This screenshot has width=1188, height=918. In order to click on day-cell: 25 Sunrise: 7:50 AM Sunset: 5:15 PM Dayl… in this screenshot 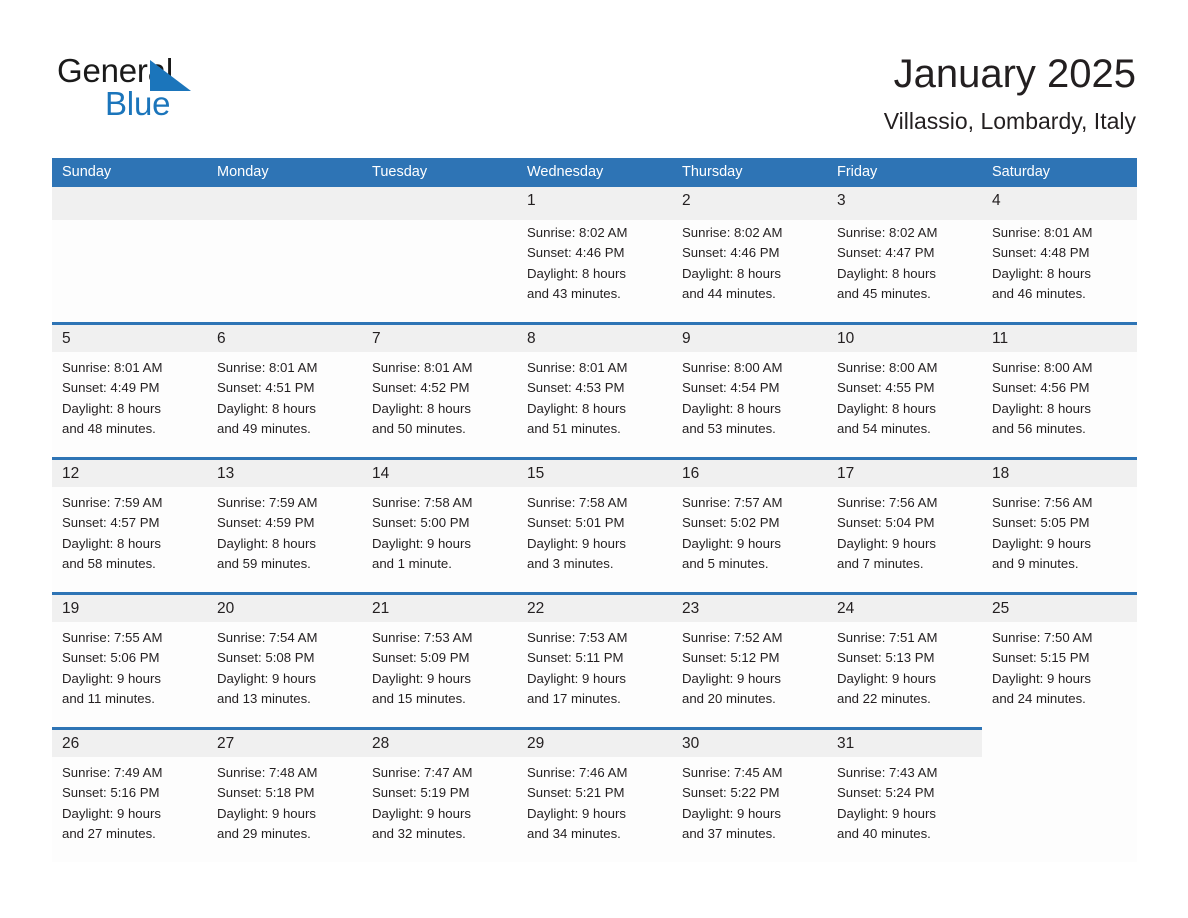, I will do `click(1059, 659)`.